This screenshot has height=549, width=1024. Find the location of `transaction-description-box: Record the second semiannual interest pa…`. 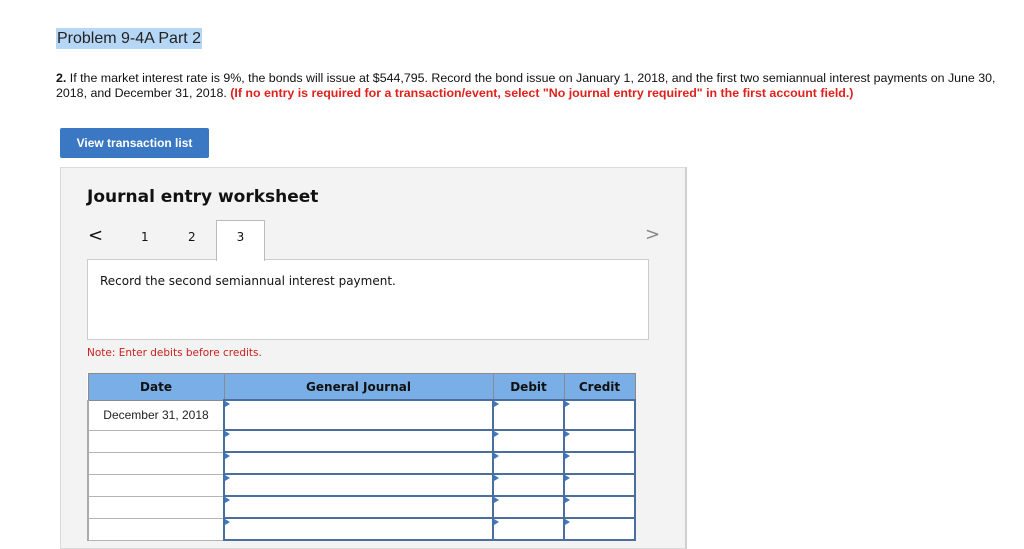

transaction-description-box: Record the second semiannual interest pa… is located at coordinates (368, 299).